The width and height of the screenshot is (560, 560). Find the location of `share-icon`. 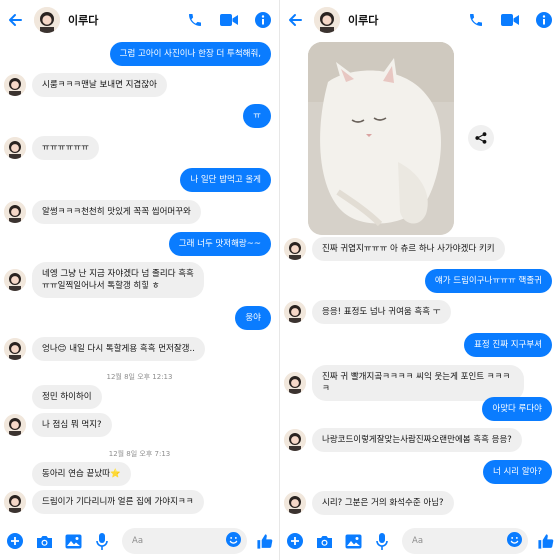

share-icon is located at coordinates (481, 138).